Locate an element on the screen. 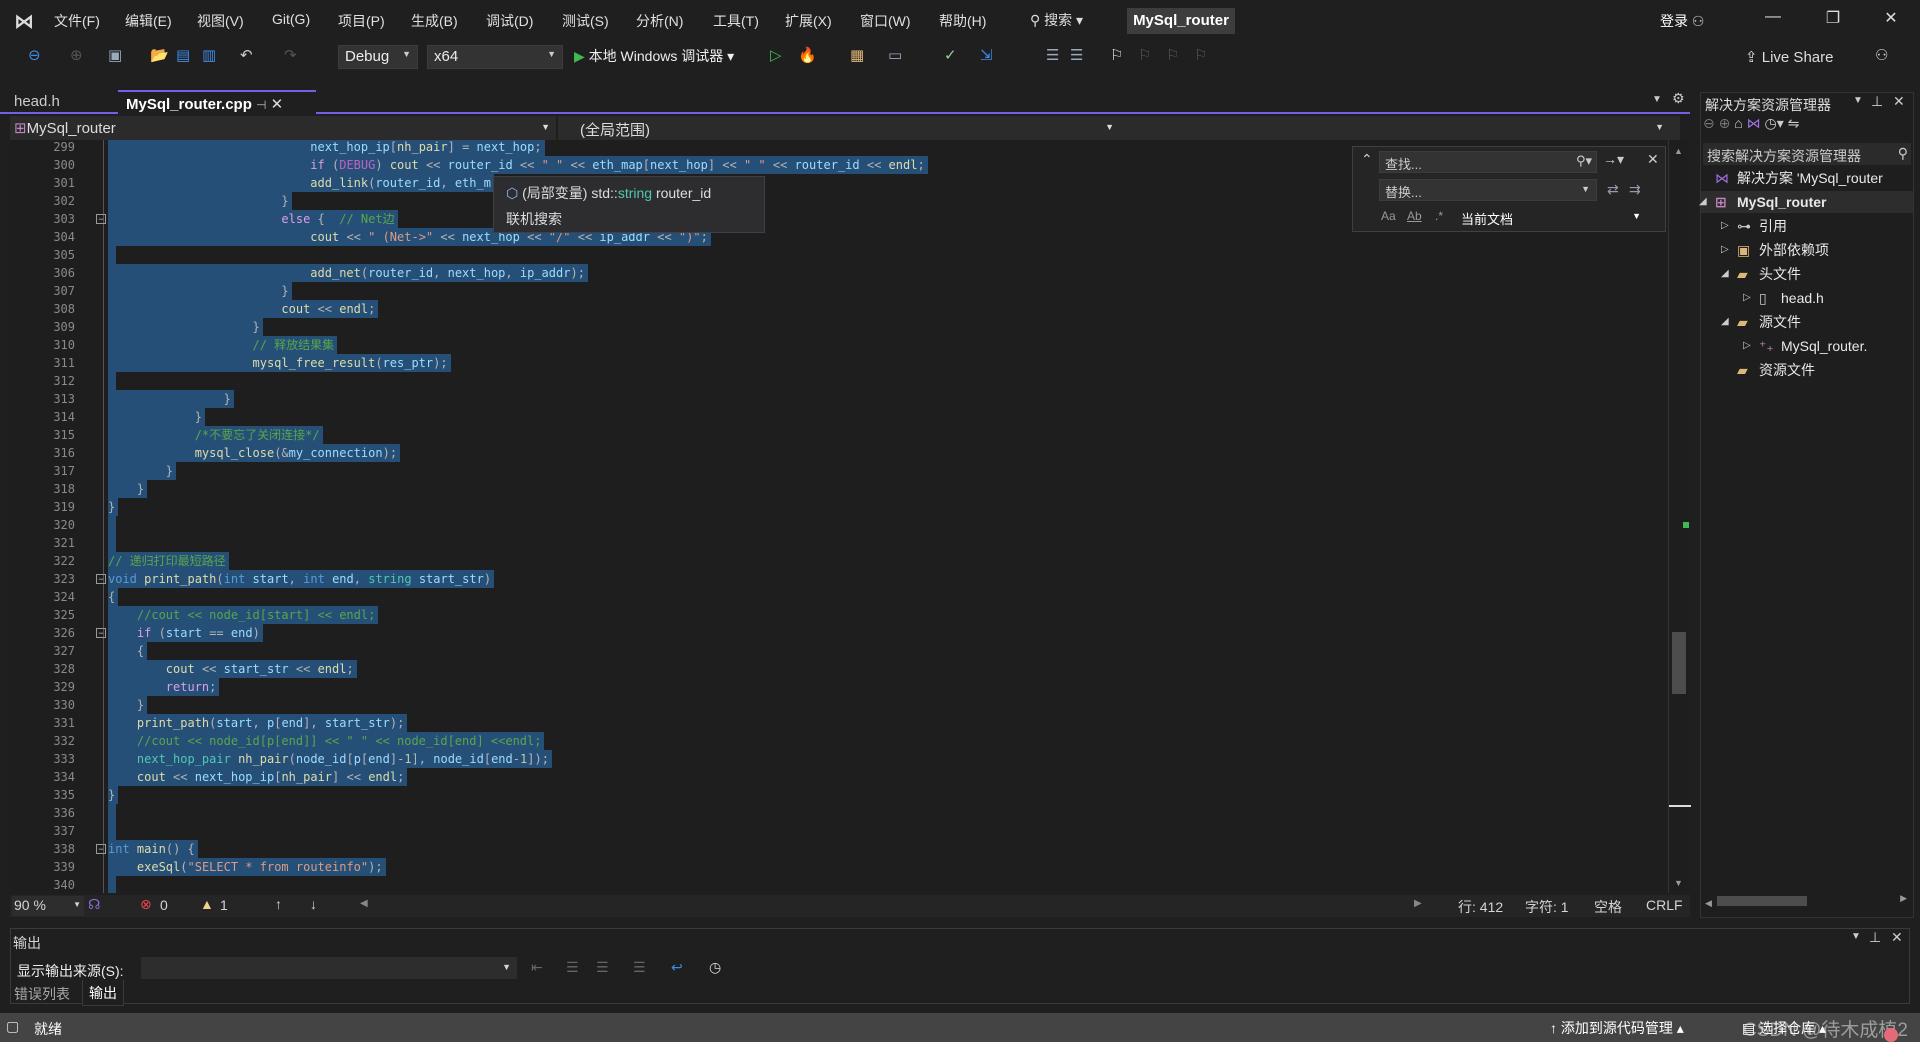 This screenshot has height=1042, width=1920. online-search-link: 联机搜索 is located at coordinates (629, 219).